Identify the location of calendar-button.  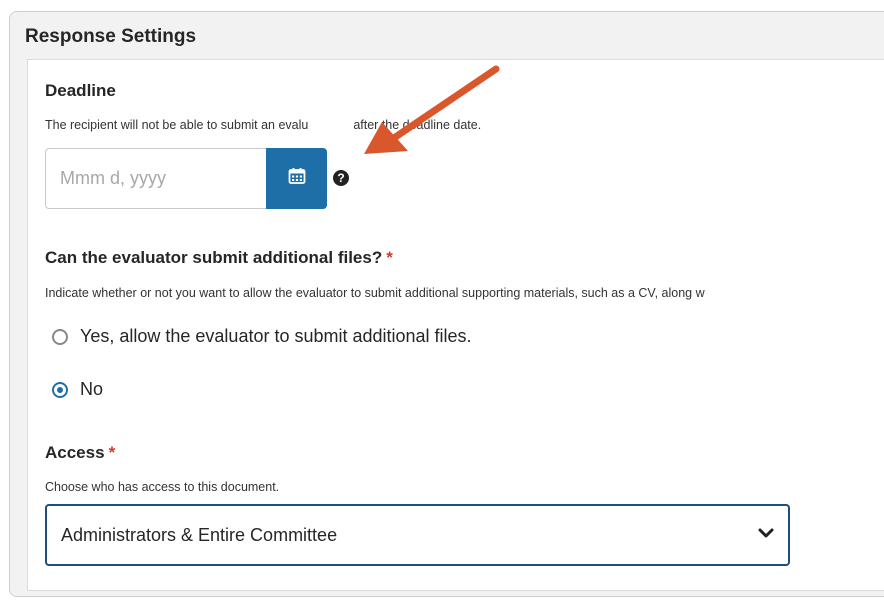
(296, 178).